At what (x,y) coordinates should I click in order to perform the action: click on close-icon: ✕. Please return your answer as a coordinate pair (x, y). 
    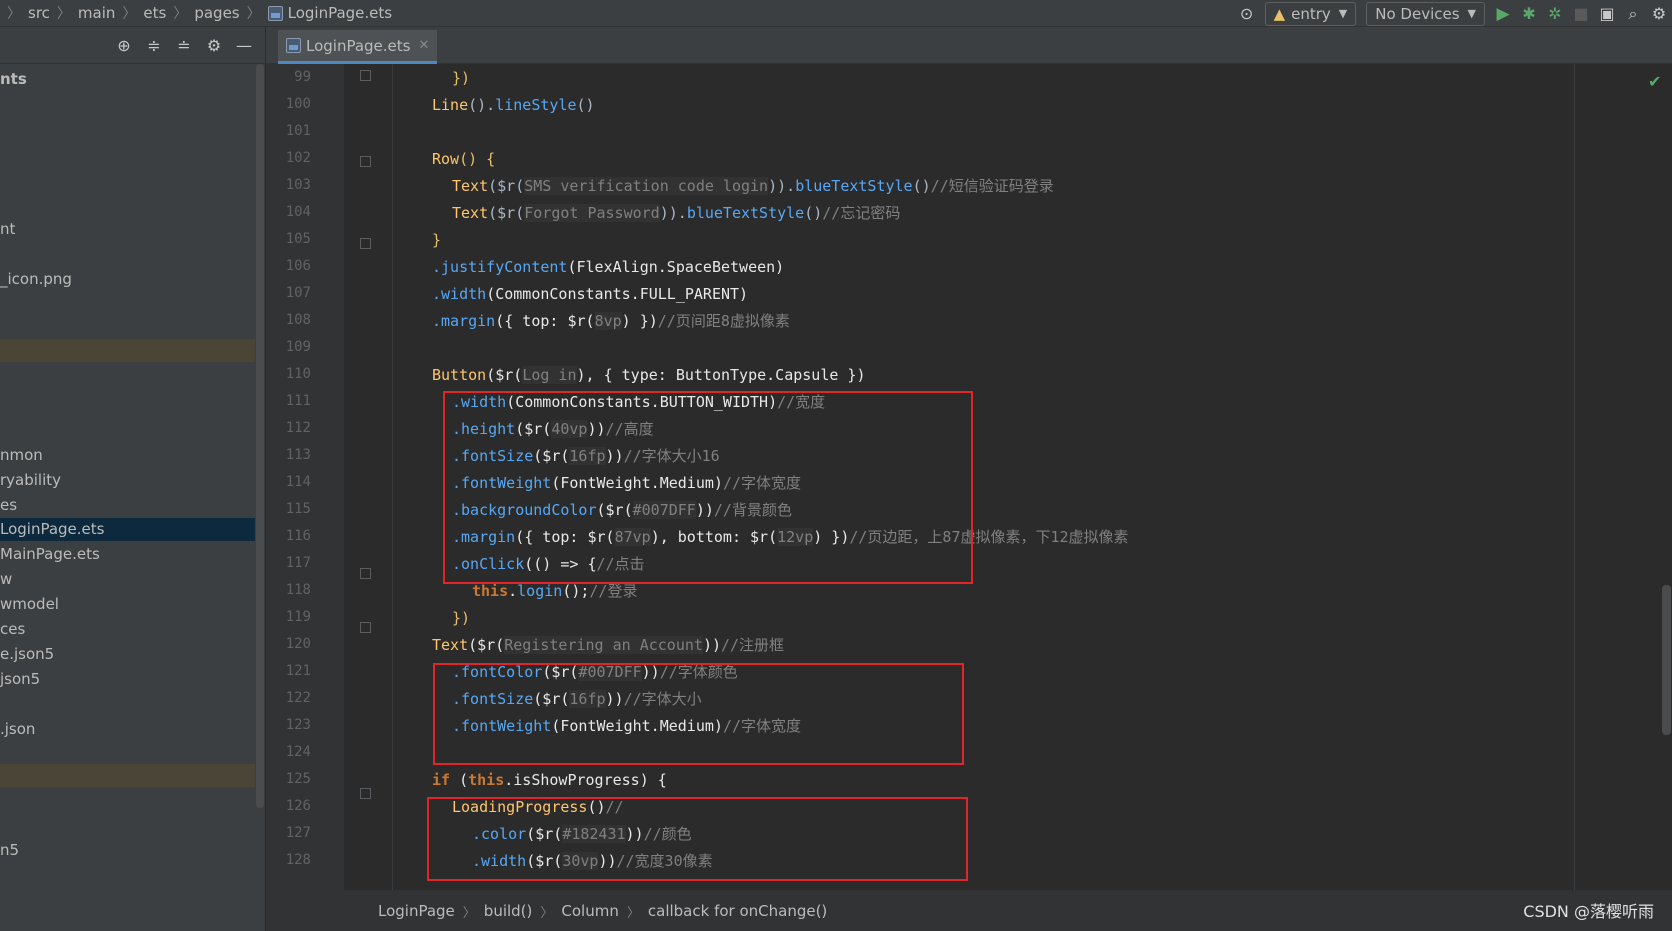
    Looking at the image, I should click on (423, 45).